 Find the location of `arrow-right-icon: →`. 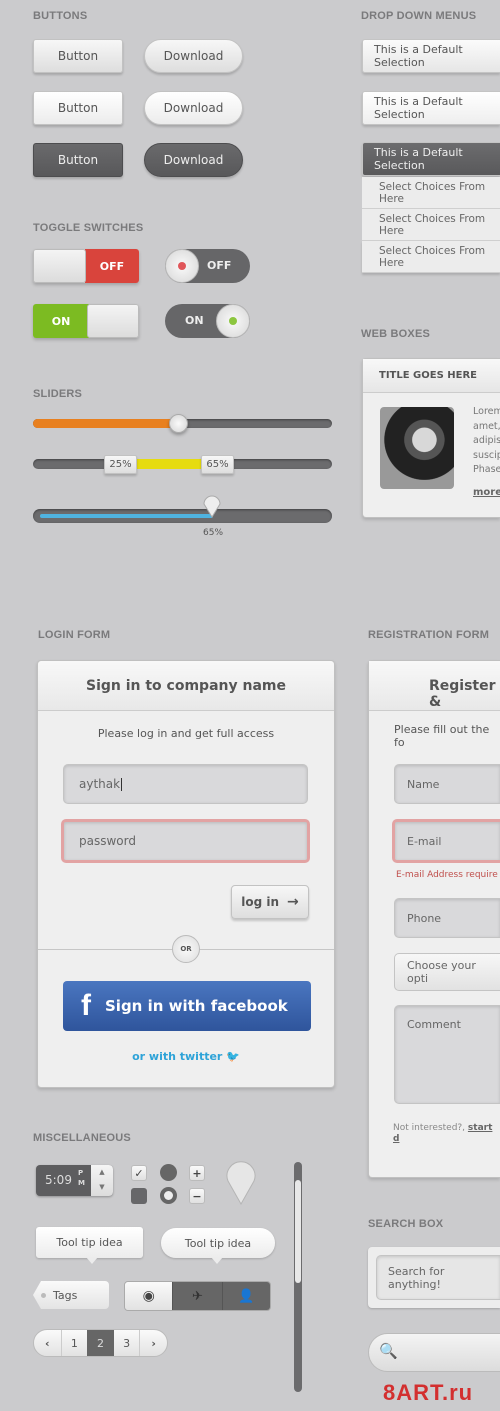

arrow-right-icon: → is located at coordinates (293, 902).